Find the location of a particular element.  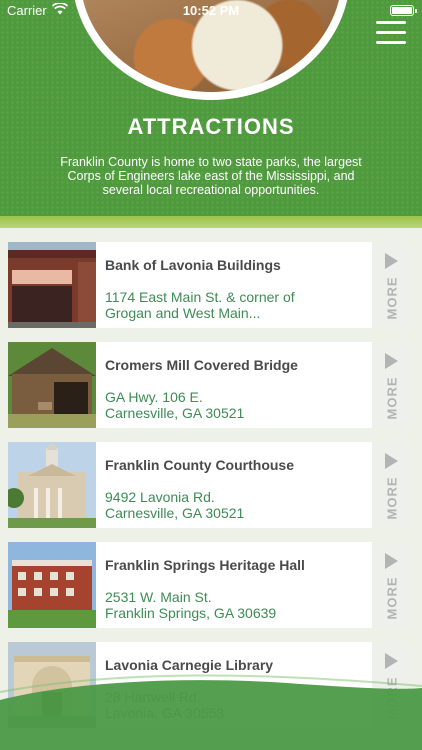

attraction-address: 9492 Lavonia Rd. Carnesville, GA 30521 is located at coordinates (238, 505).